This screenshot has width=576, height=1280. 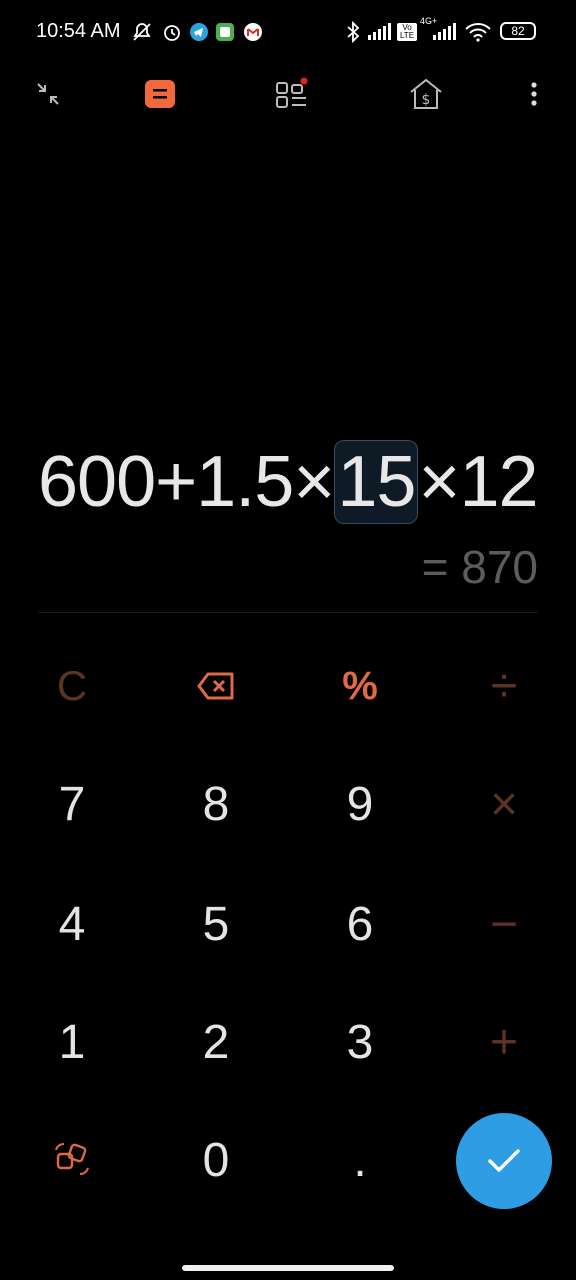 I want to click on expression-display: 600+1.5×15×12, so click(x=288, y=490).